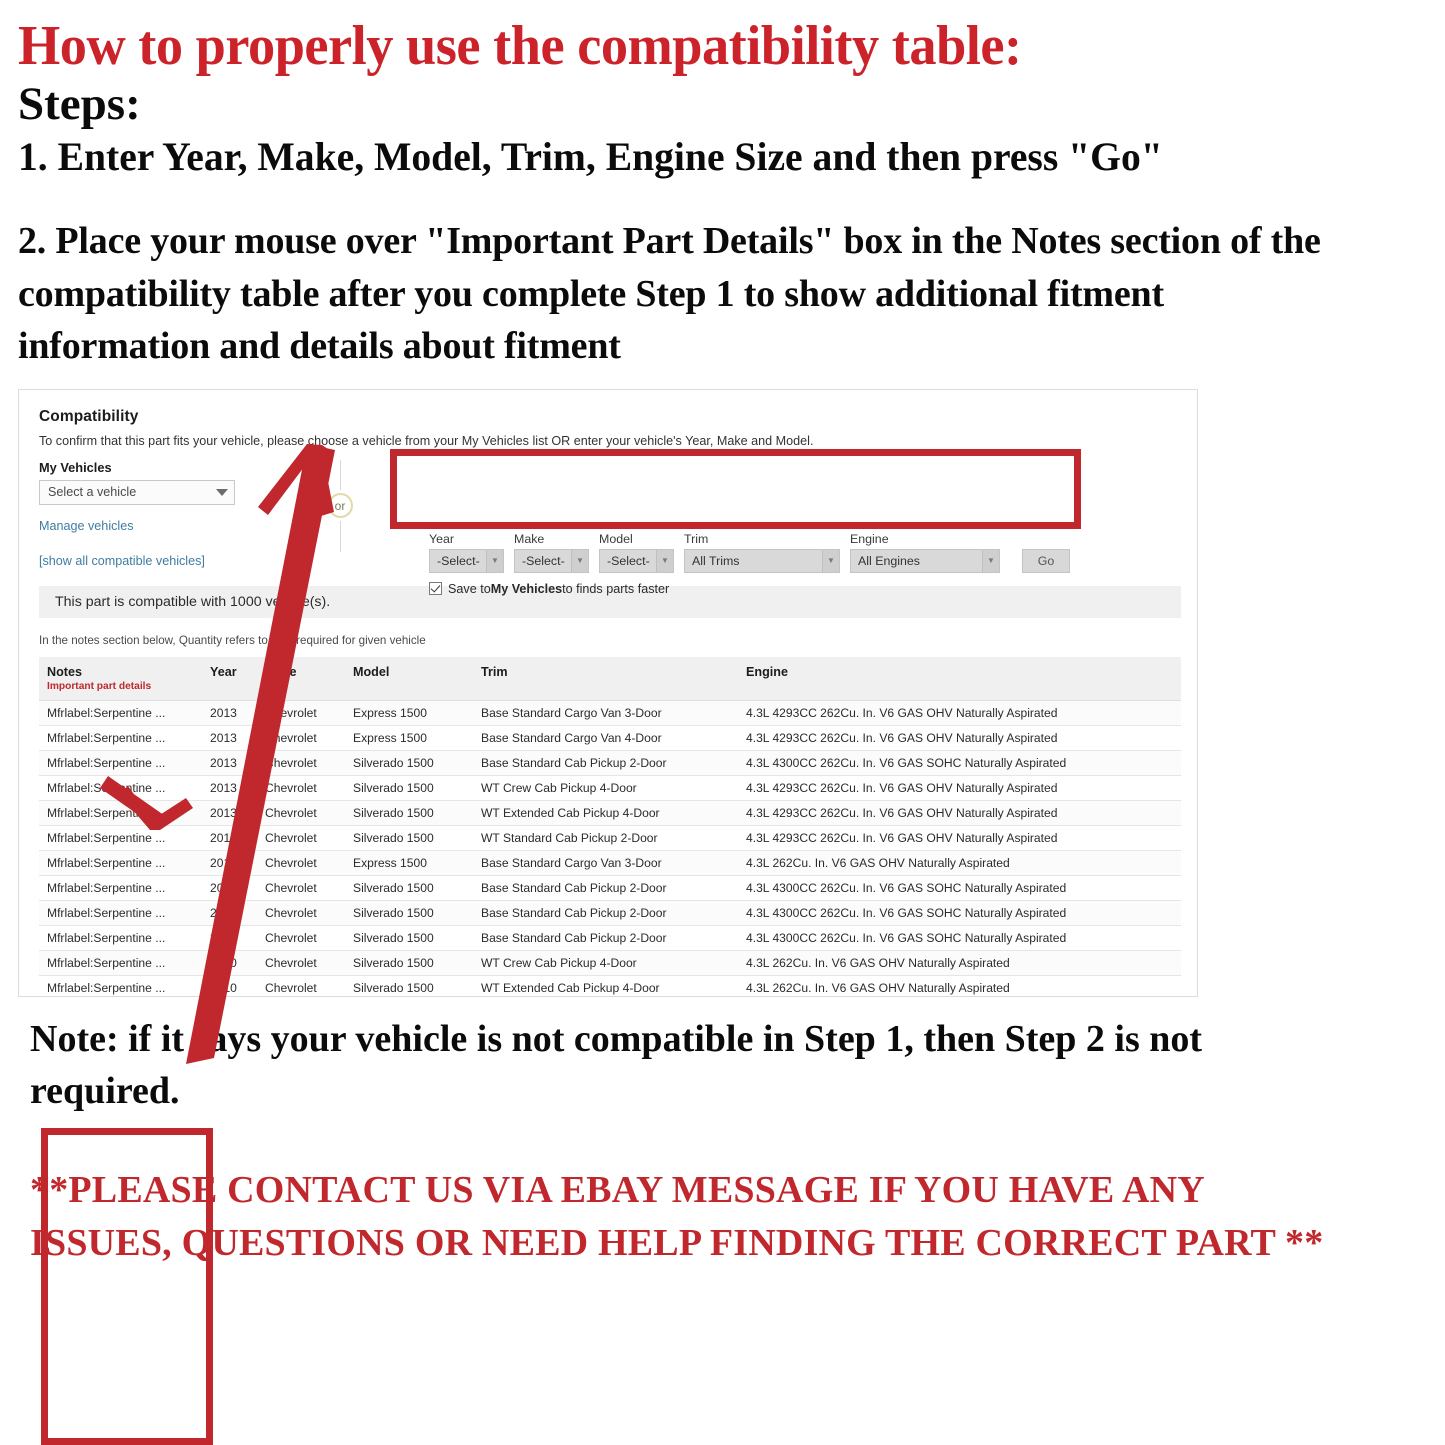 Image resolution: width=1445 pixels, height=1445 pixels. What do you see at coordinates (229, 863) in the screenshot?
I see `cell-year: 2012` at bounding box center [229, 863].